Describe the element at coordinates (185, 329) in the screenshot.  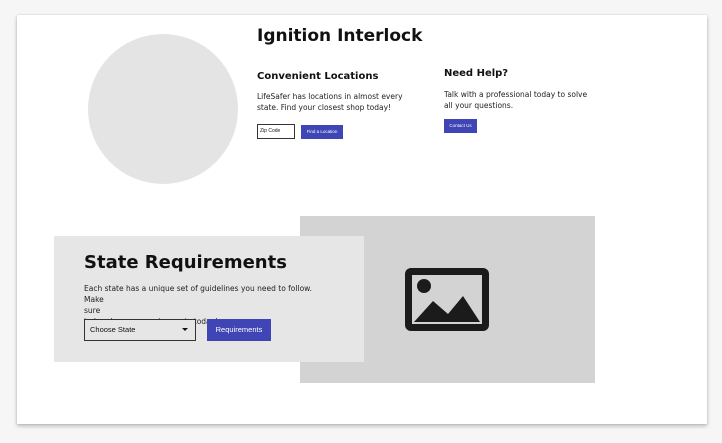
I see `chevron-down-icon` at that location.